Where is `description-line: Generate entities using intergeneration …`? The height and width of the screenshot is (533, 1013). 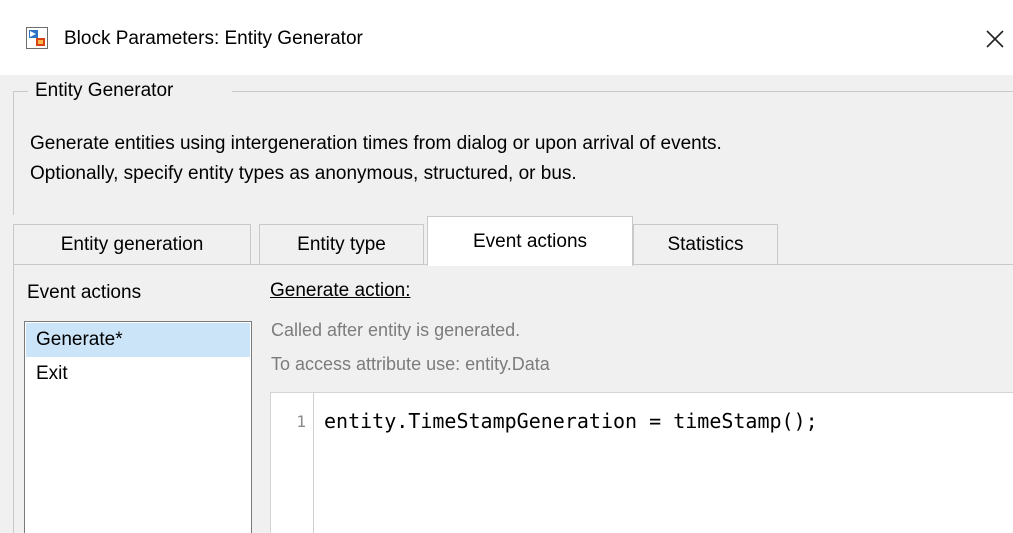 description-line: Generate entities using intergeneration … is located at coordinates (376, 143).